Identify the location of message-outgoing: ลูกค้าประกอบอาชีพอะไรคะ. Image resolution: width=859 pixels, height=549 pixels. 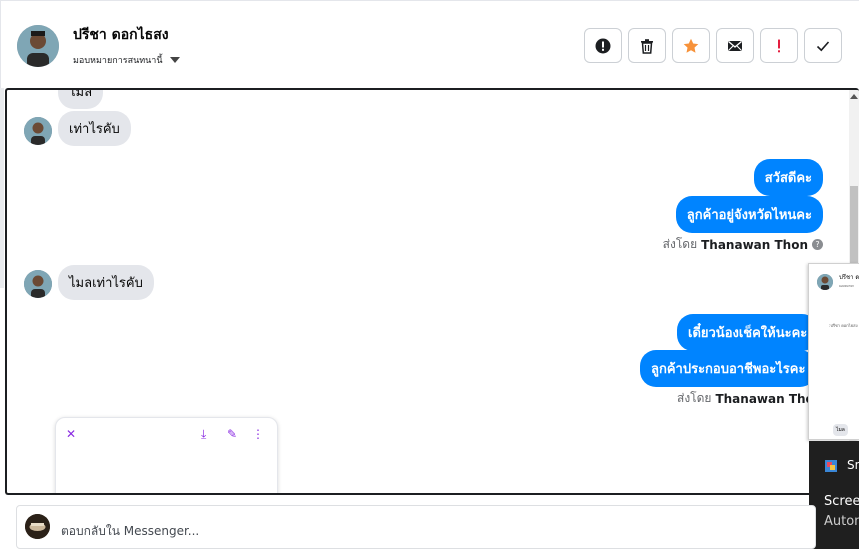
(728, 368).